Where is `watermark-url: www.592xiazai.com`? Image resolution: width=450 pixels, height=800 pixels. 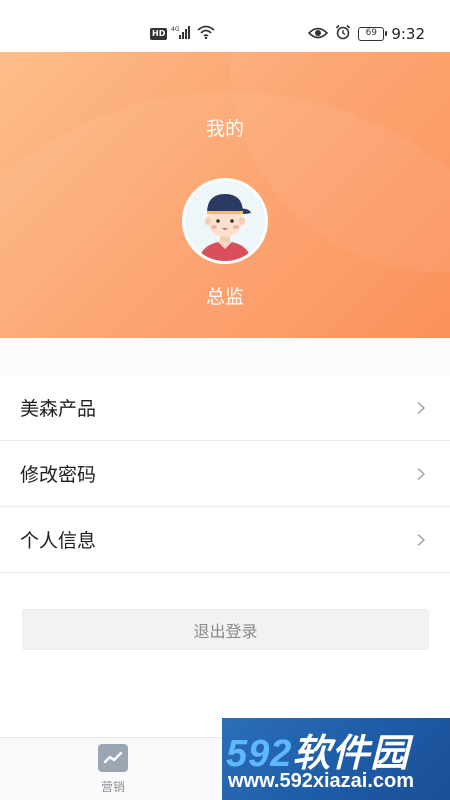 watermark-url: www.592xiazai.com is located at coordinates (321, 781).